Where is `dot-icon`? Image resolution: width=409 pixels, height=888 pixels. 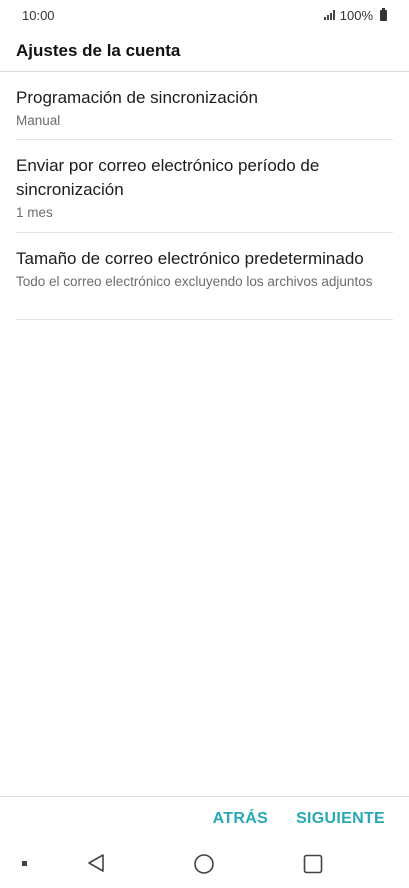 dot-icon is located at coordinates (24, 863).